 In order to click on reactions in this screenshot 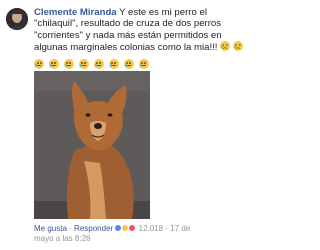, I will do `click(126, 228)`.